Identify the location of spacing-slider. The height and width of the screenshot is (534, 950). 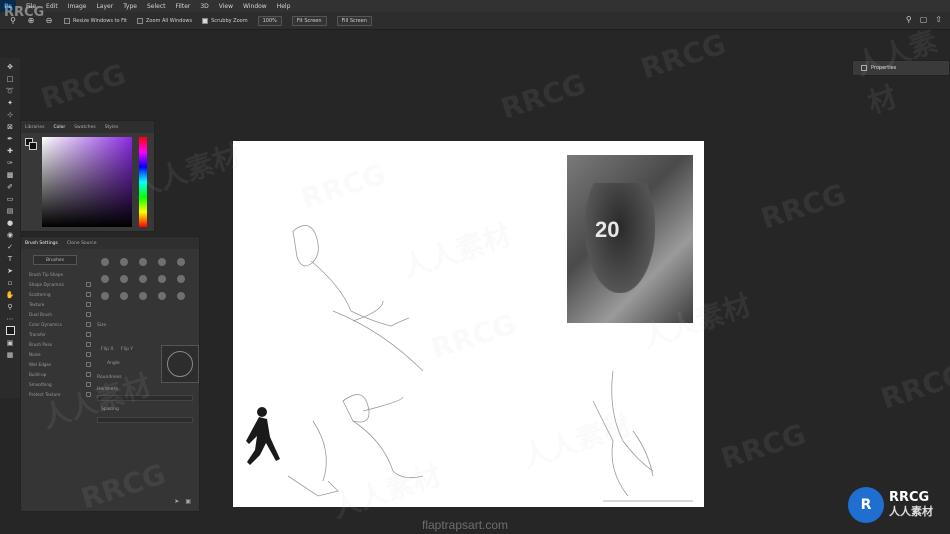
(145, 420).